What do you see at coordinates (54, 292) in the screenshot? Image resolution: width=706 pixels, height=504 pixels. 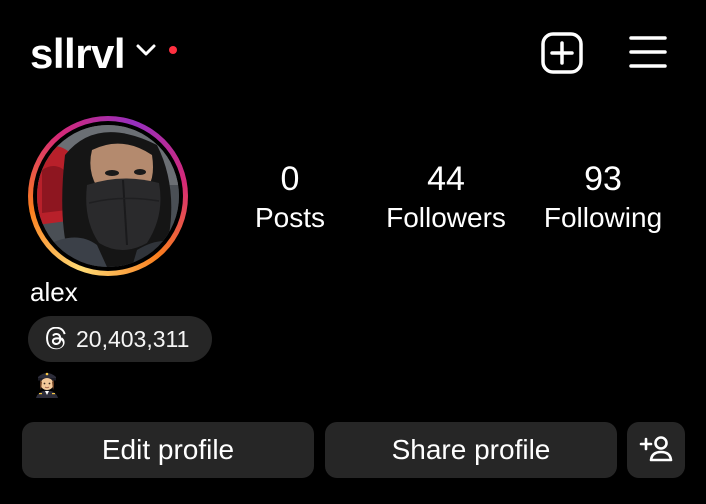 I see `display-name: alex` at bounding box center [54, 292].